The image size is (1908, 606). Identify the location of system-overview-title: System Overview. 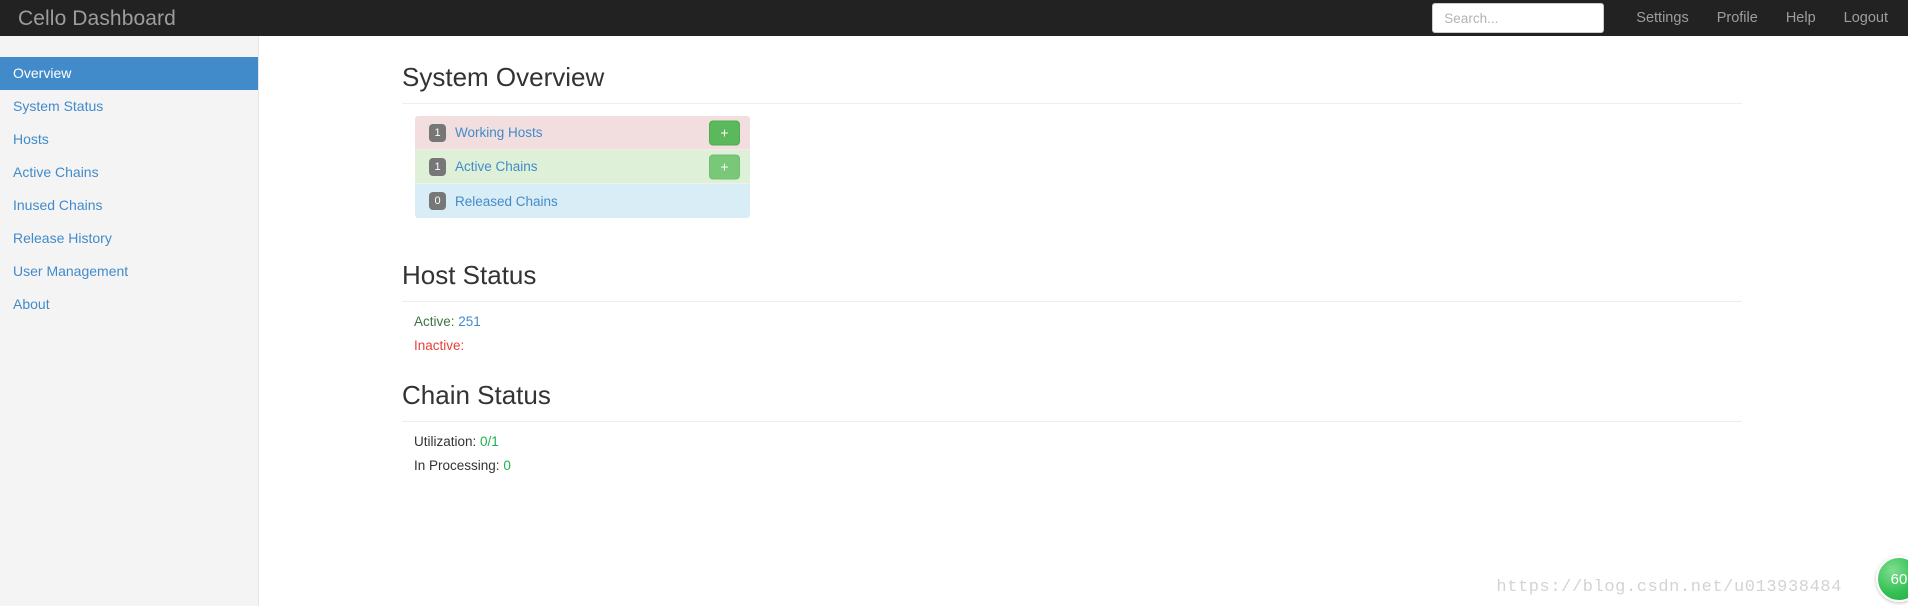
(503, 77).